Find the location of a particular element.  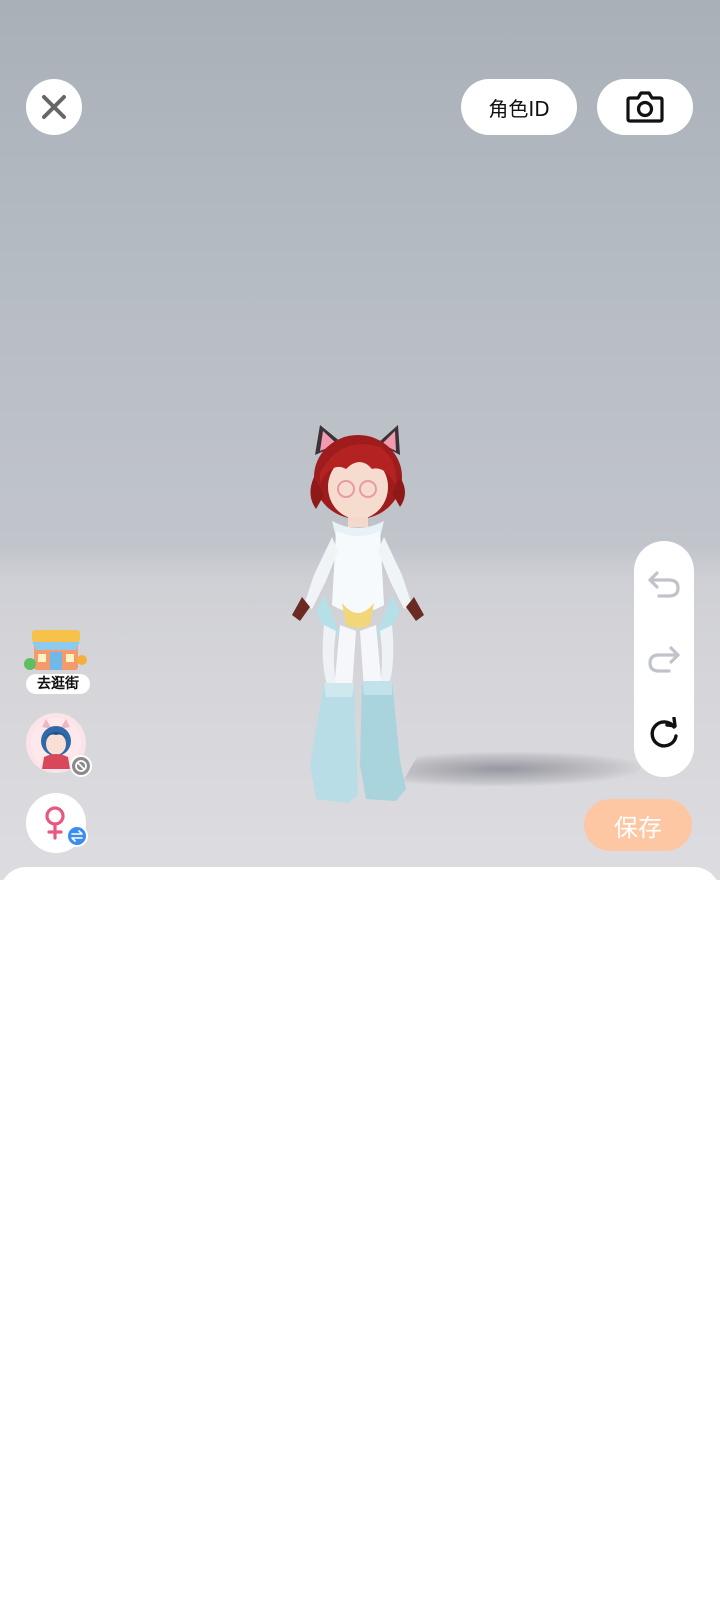

gender-switch-badge is located at coordinates (77, 836).